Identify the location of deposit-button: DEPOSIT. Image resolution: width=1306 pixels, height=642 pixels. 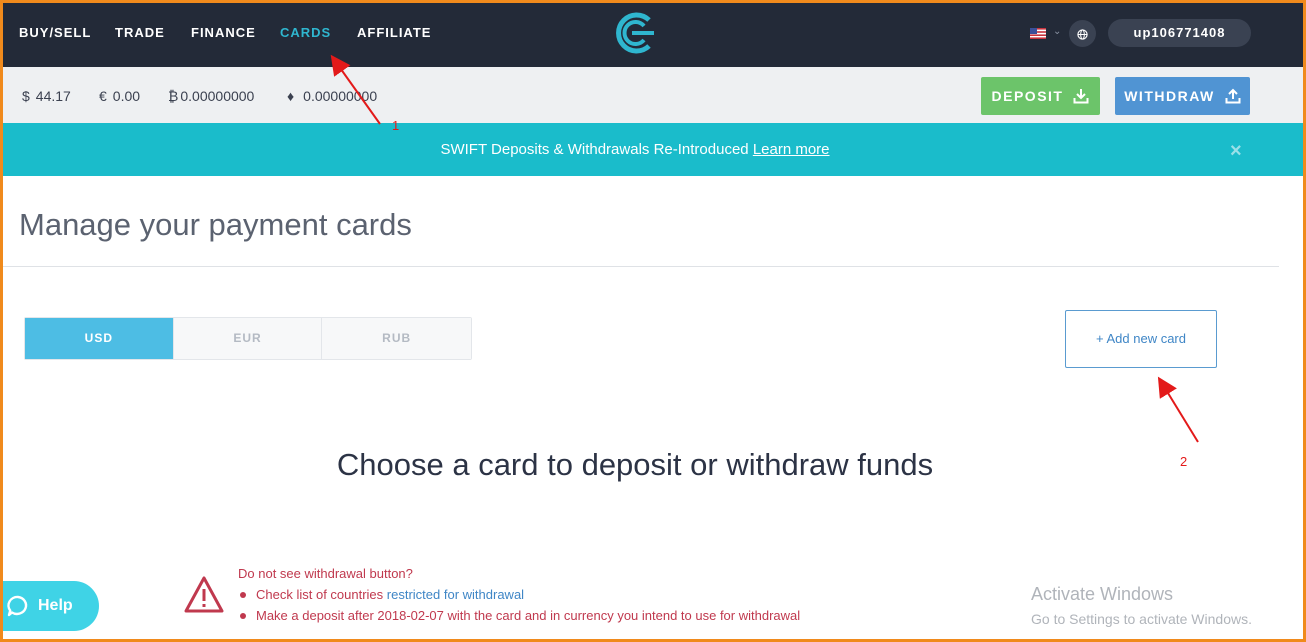
(1040, 96).